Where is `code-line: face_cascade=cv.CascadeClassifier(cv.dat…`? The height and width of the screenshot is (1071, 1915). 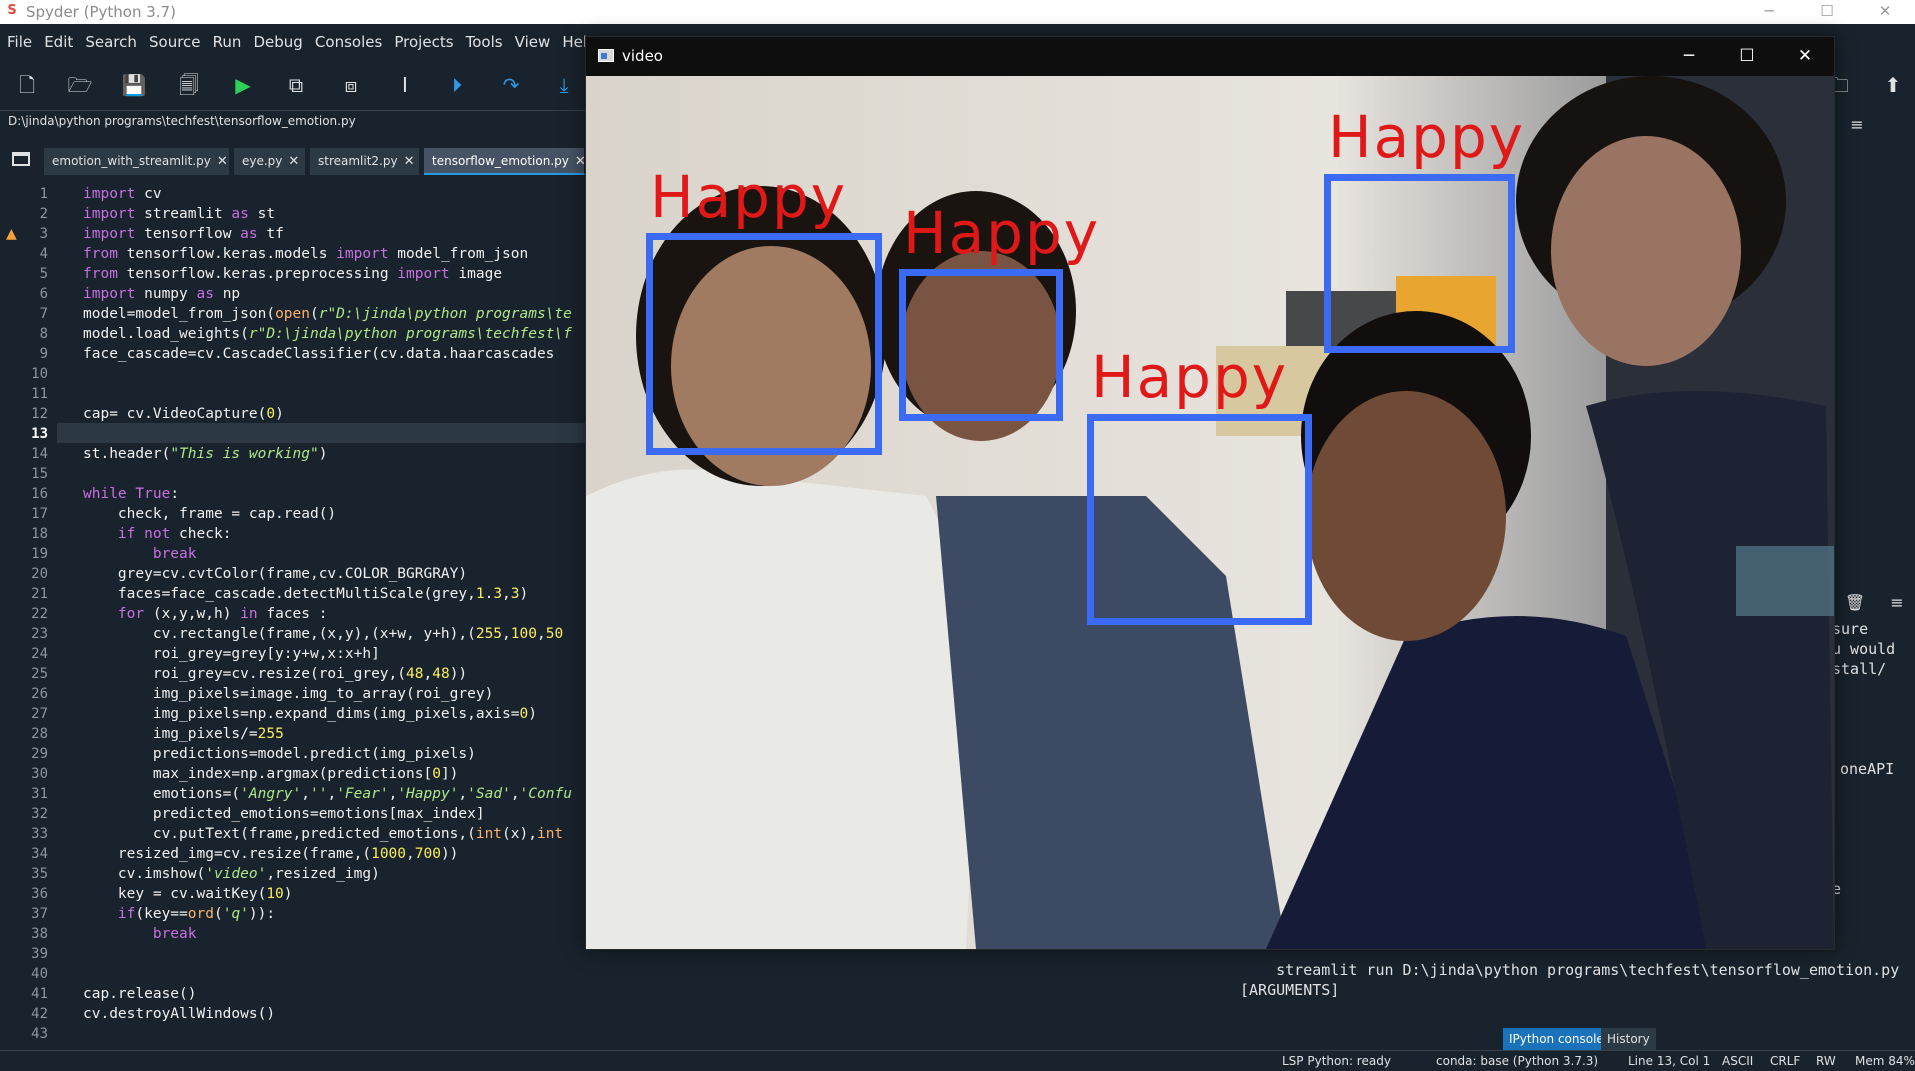 code-line: face_cascade=cv.CascadeClassifier(cv.dat… is located at coordinates (318, 354).